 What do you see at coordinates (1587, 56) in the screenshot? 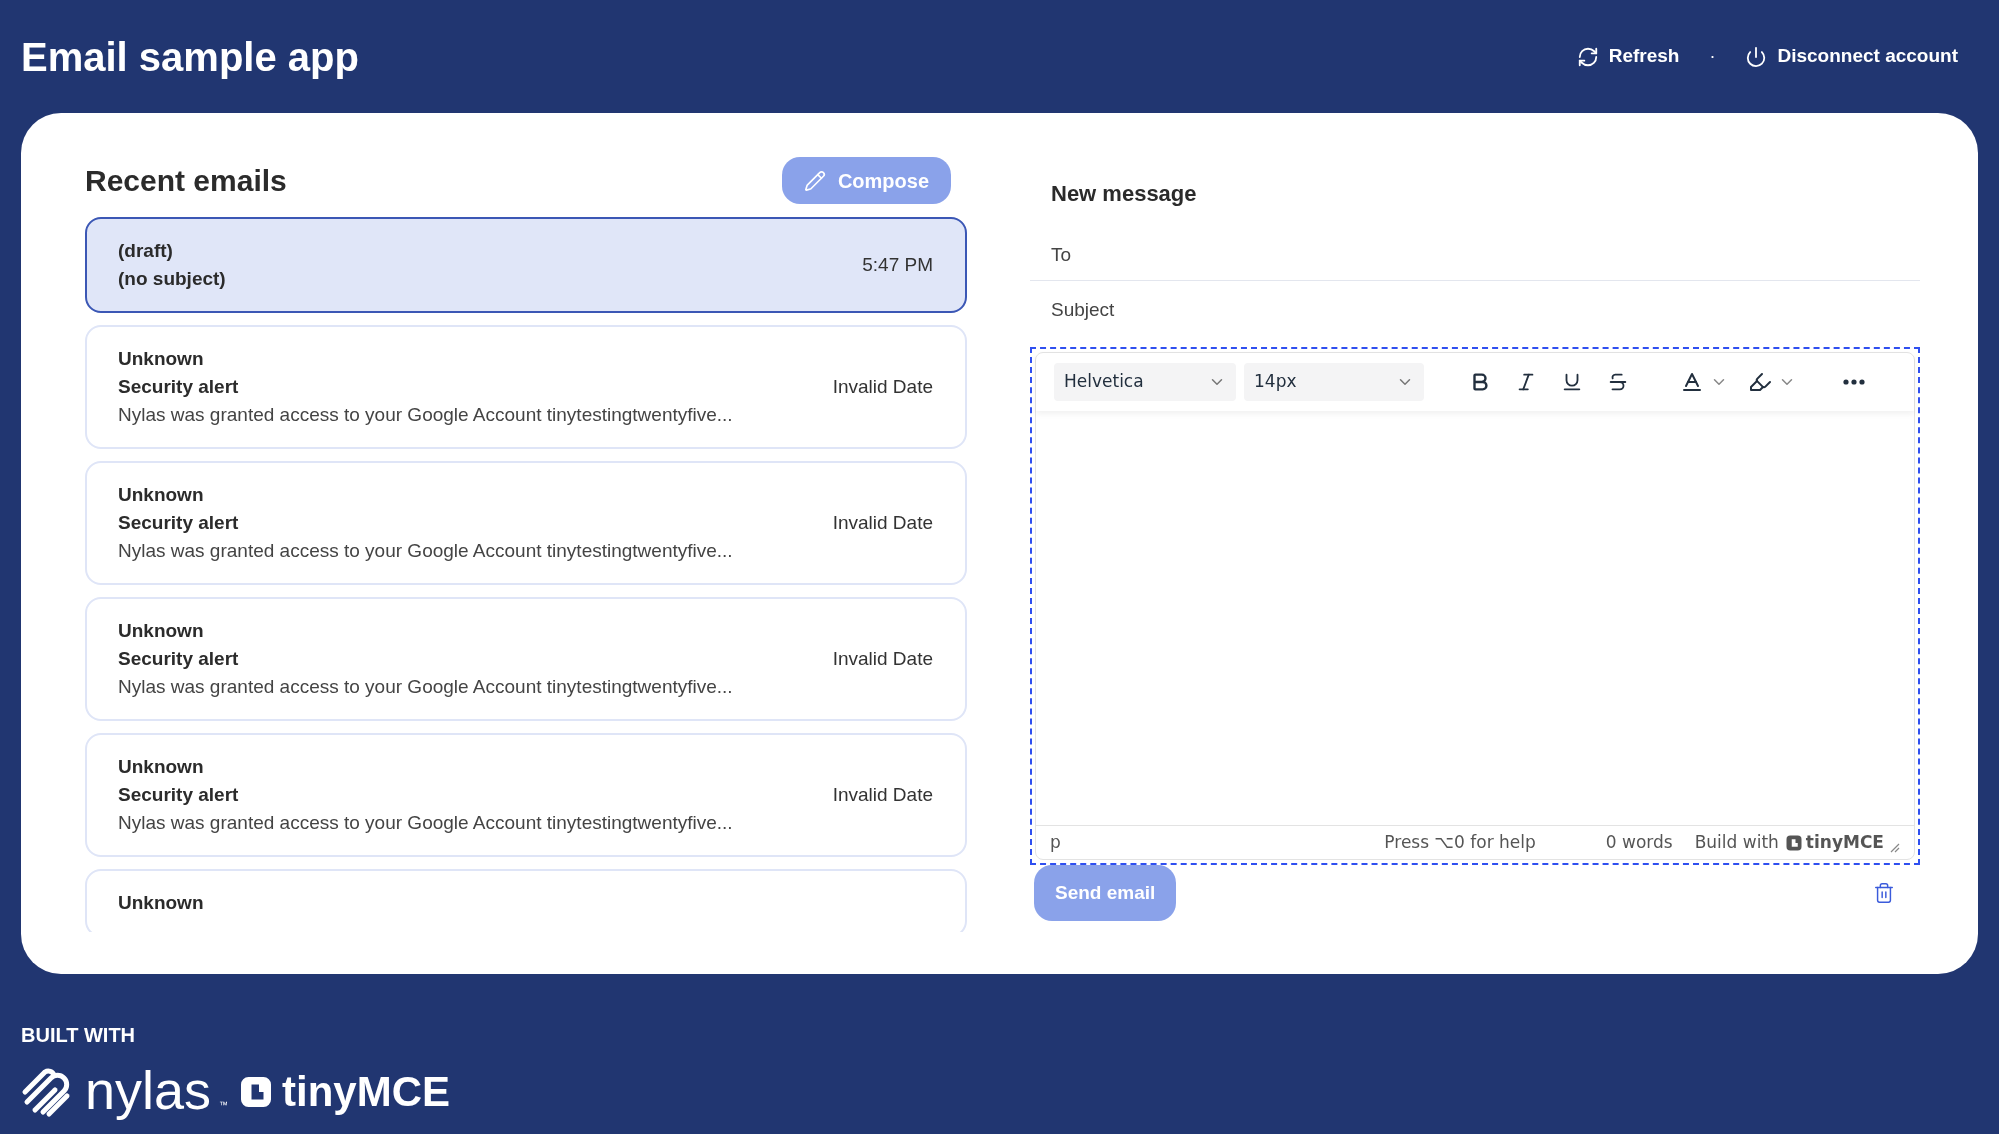
I see `refresh-icon` at bounding box center [1587, 56].